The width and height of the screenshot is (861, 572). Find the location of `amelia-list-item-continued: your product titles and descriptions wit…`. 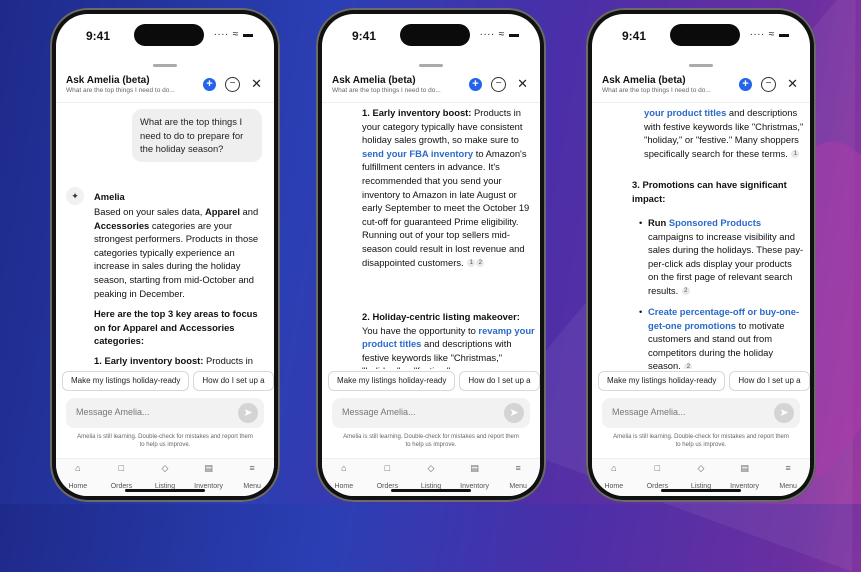

amelia-list-item-continued: your product titles and descriptions wit… is located at coordinates (724, 133).